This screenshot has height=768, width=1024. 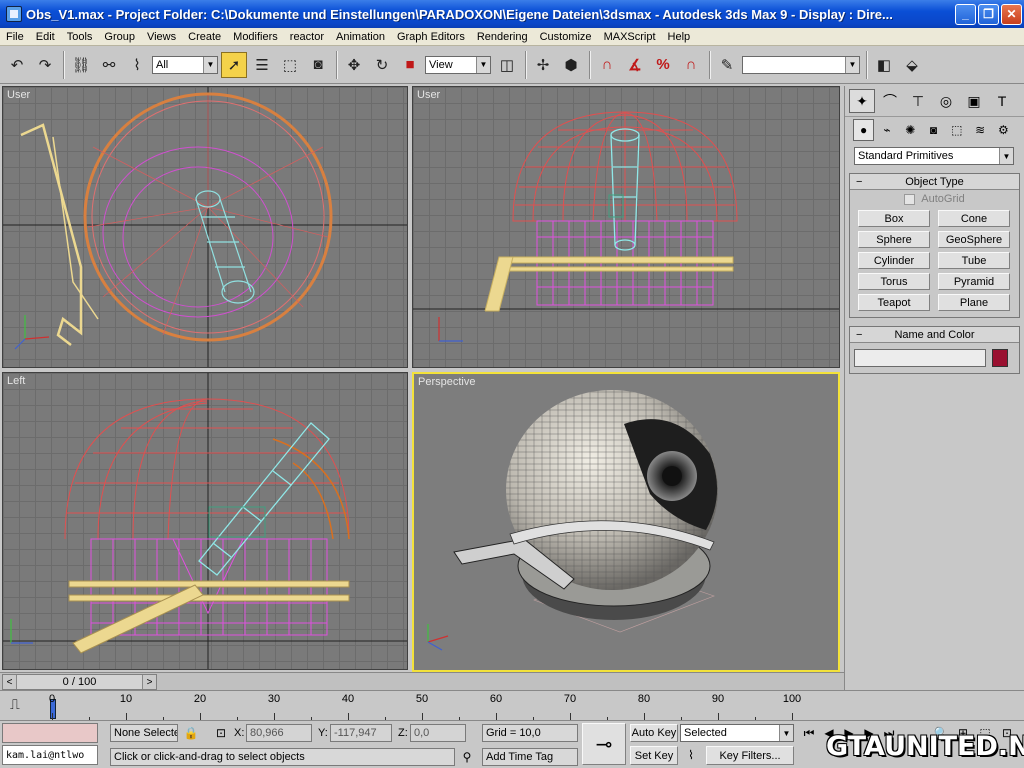 What do you see at coordinates (965, 14) in the screenshot?
I see `minimize-button: _` at bounding box center [965, 14].